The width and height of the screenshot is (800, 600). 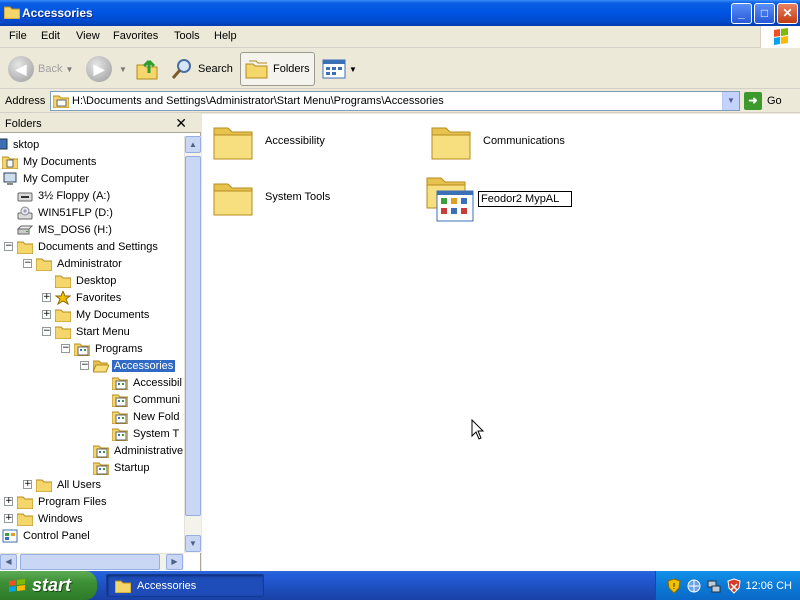 I want to click on folder-item-communications: Communications, so click(x=498, y=141).